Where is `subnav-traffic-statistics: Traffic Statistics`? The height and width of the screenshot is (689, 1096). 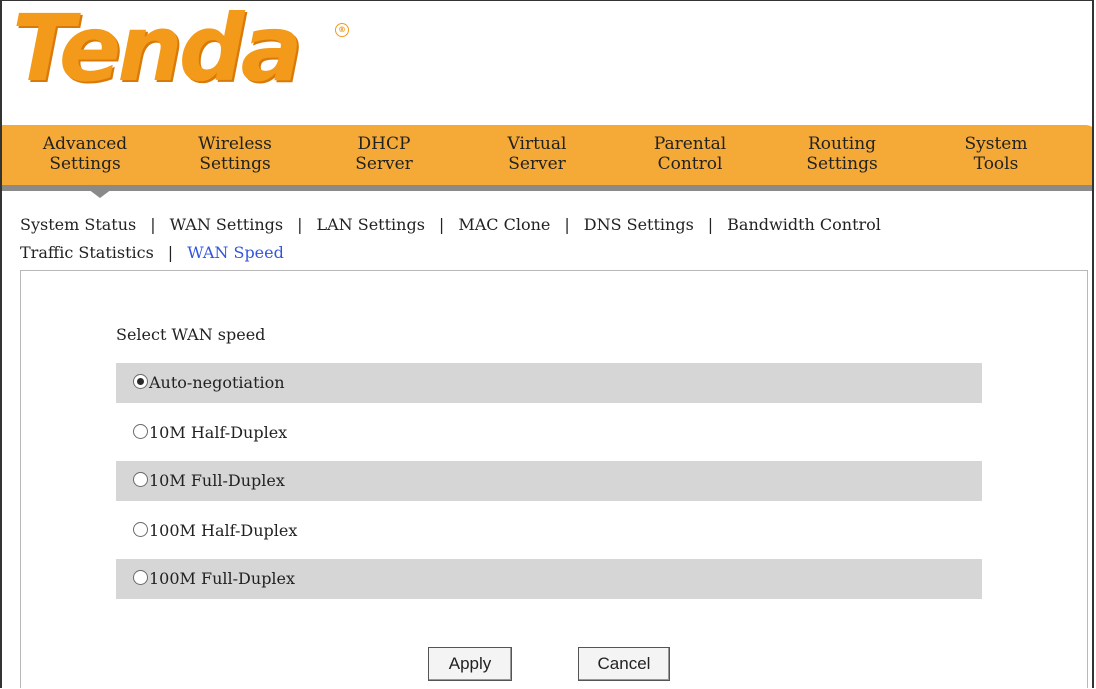 subnav-traffic-statistics: Traffic Statistics is located at coordinates (87, 252).